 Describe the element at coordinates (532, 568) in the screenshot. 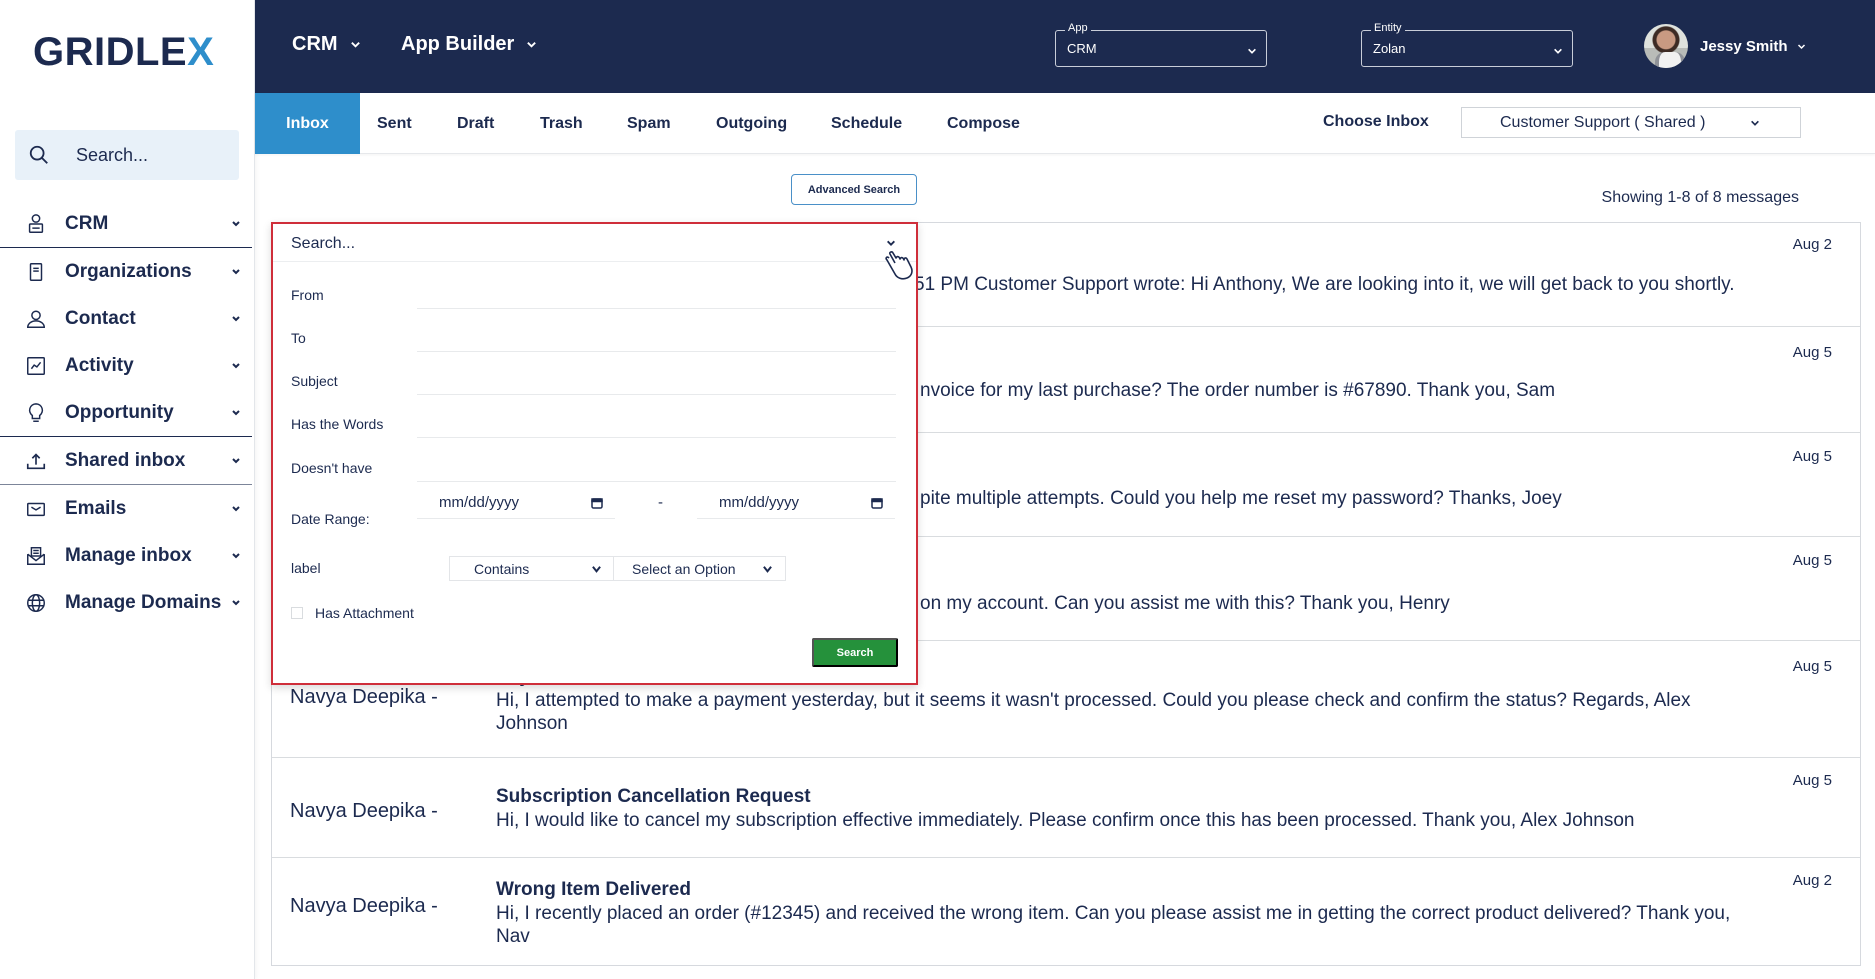

I see `label-operator-select: Contains` at that location.